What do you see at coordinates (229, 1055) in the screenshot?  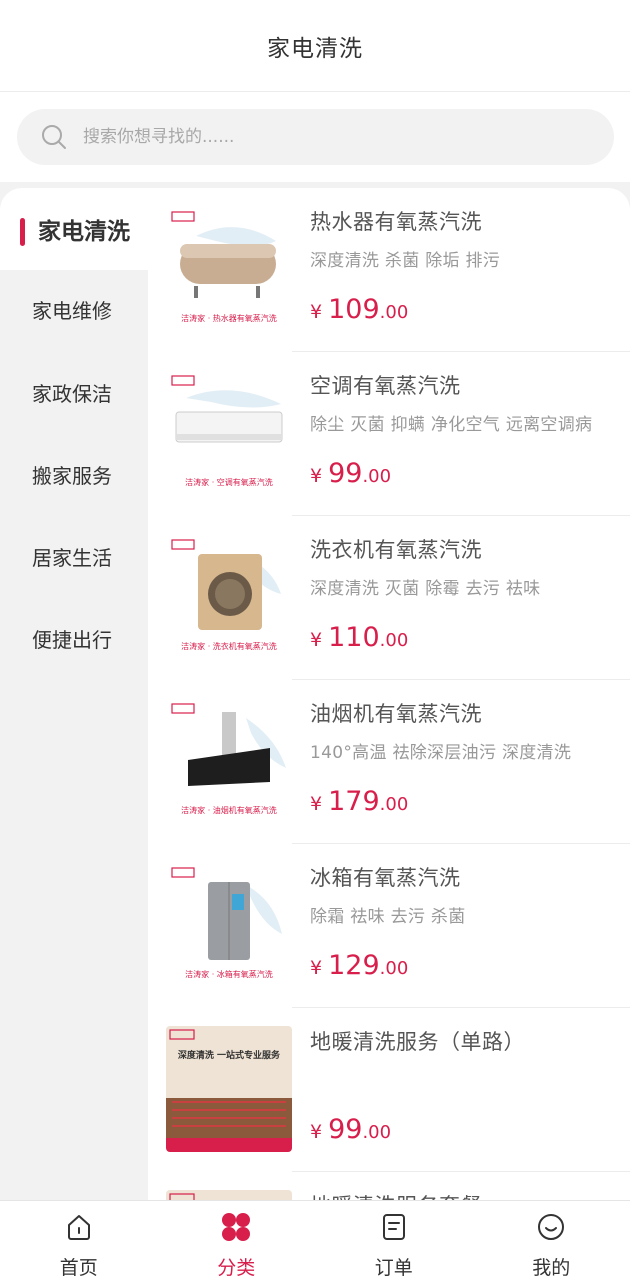 I see `svg-text: 深度清洗 一站式专业服务` at bounding box center [229, 1055].